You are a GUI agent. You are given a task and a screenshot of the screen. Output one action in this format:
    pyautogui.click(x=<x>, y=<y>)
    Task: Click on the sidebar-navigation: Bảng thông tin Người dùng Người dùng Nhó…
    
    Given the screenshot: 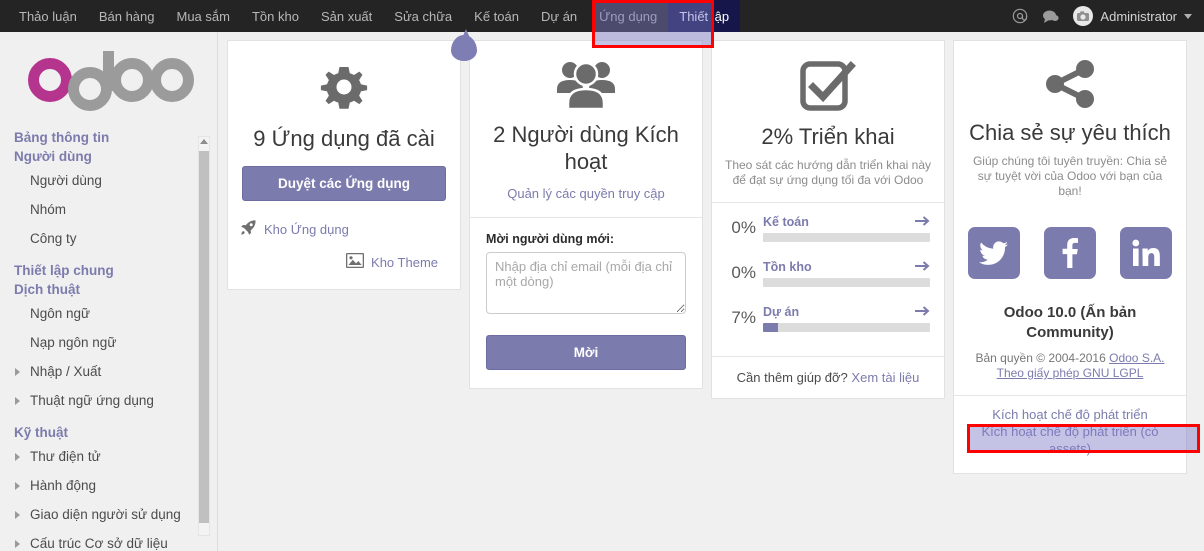 What is the action you would take?
    pyautogui.click(x=108, y=339)
    